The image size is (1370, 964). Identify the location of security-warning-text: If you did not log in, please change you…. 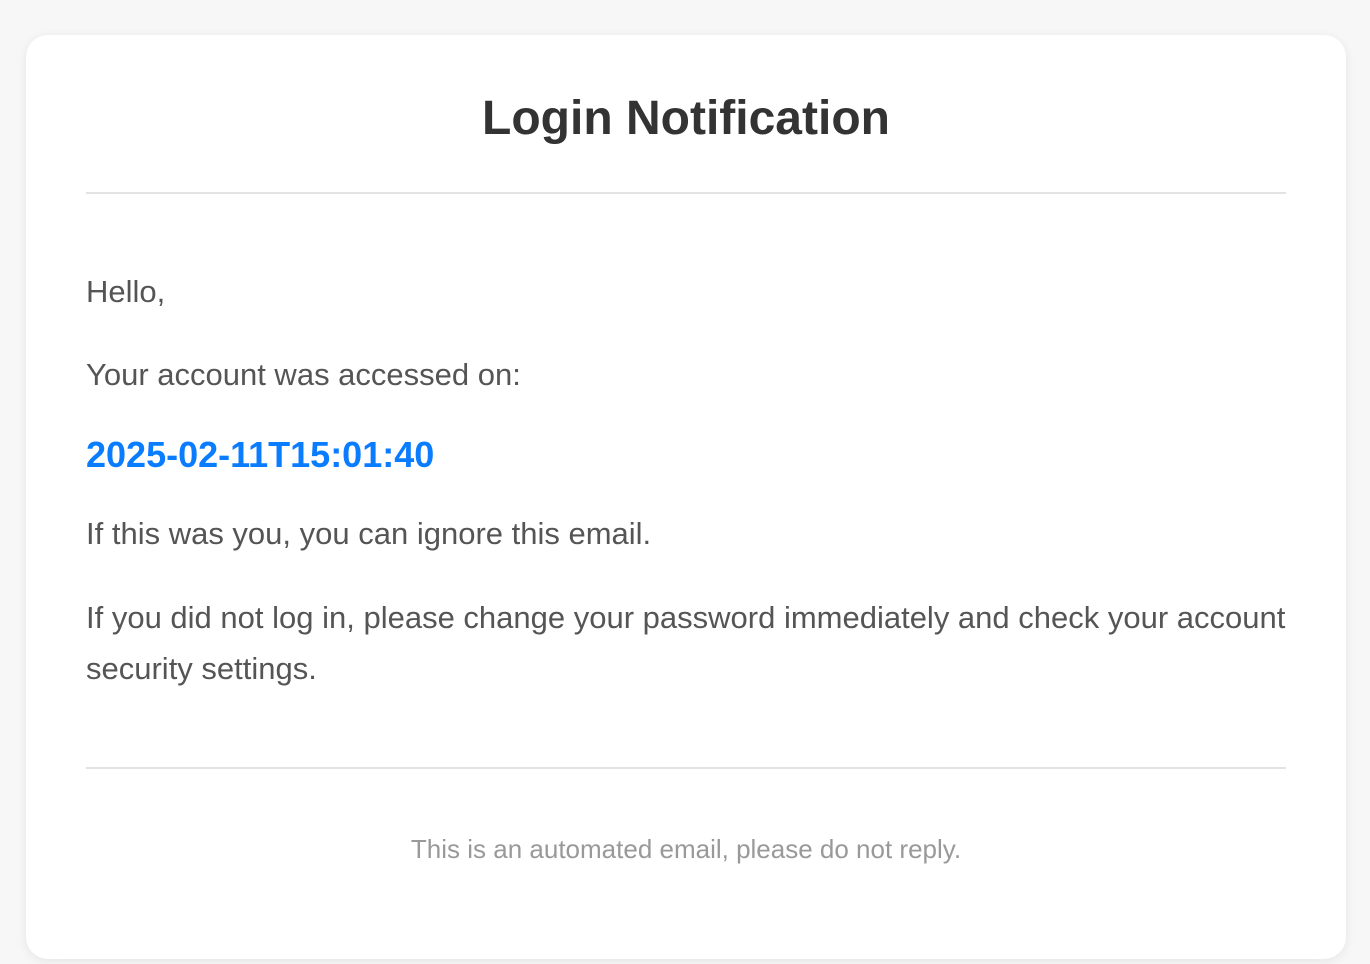
(686, 643).